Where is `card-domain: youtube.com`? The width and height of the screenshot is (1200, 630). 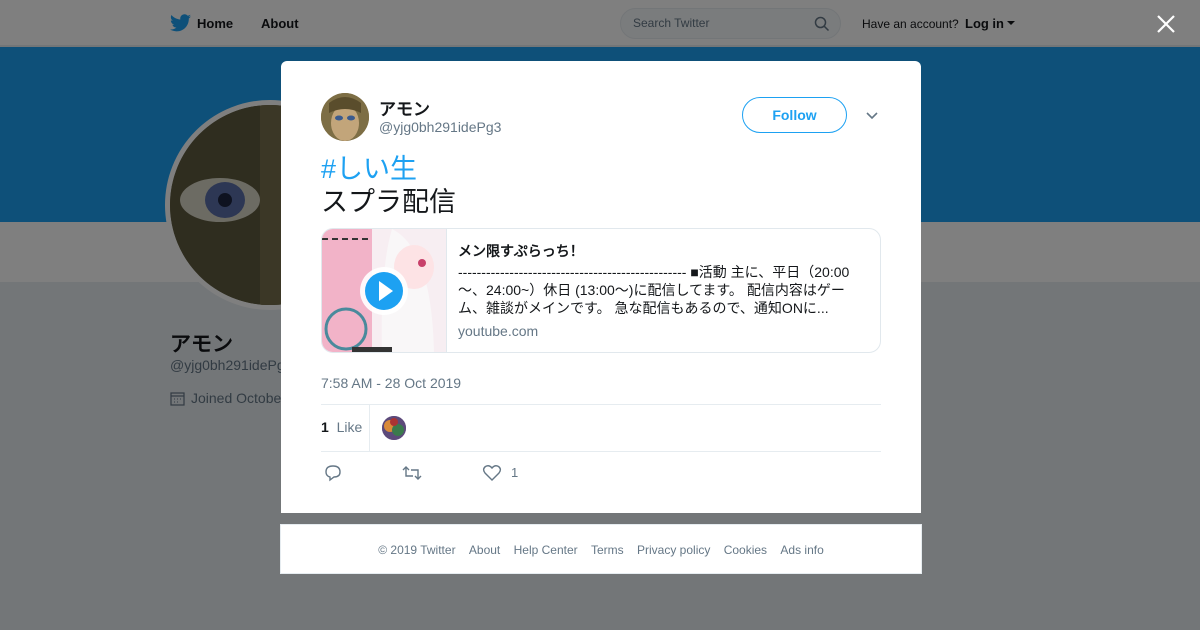
card-domain: youtube.com is located at coordinates (498, 331).